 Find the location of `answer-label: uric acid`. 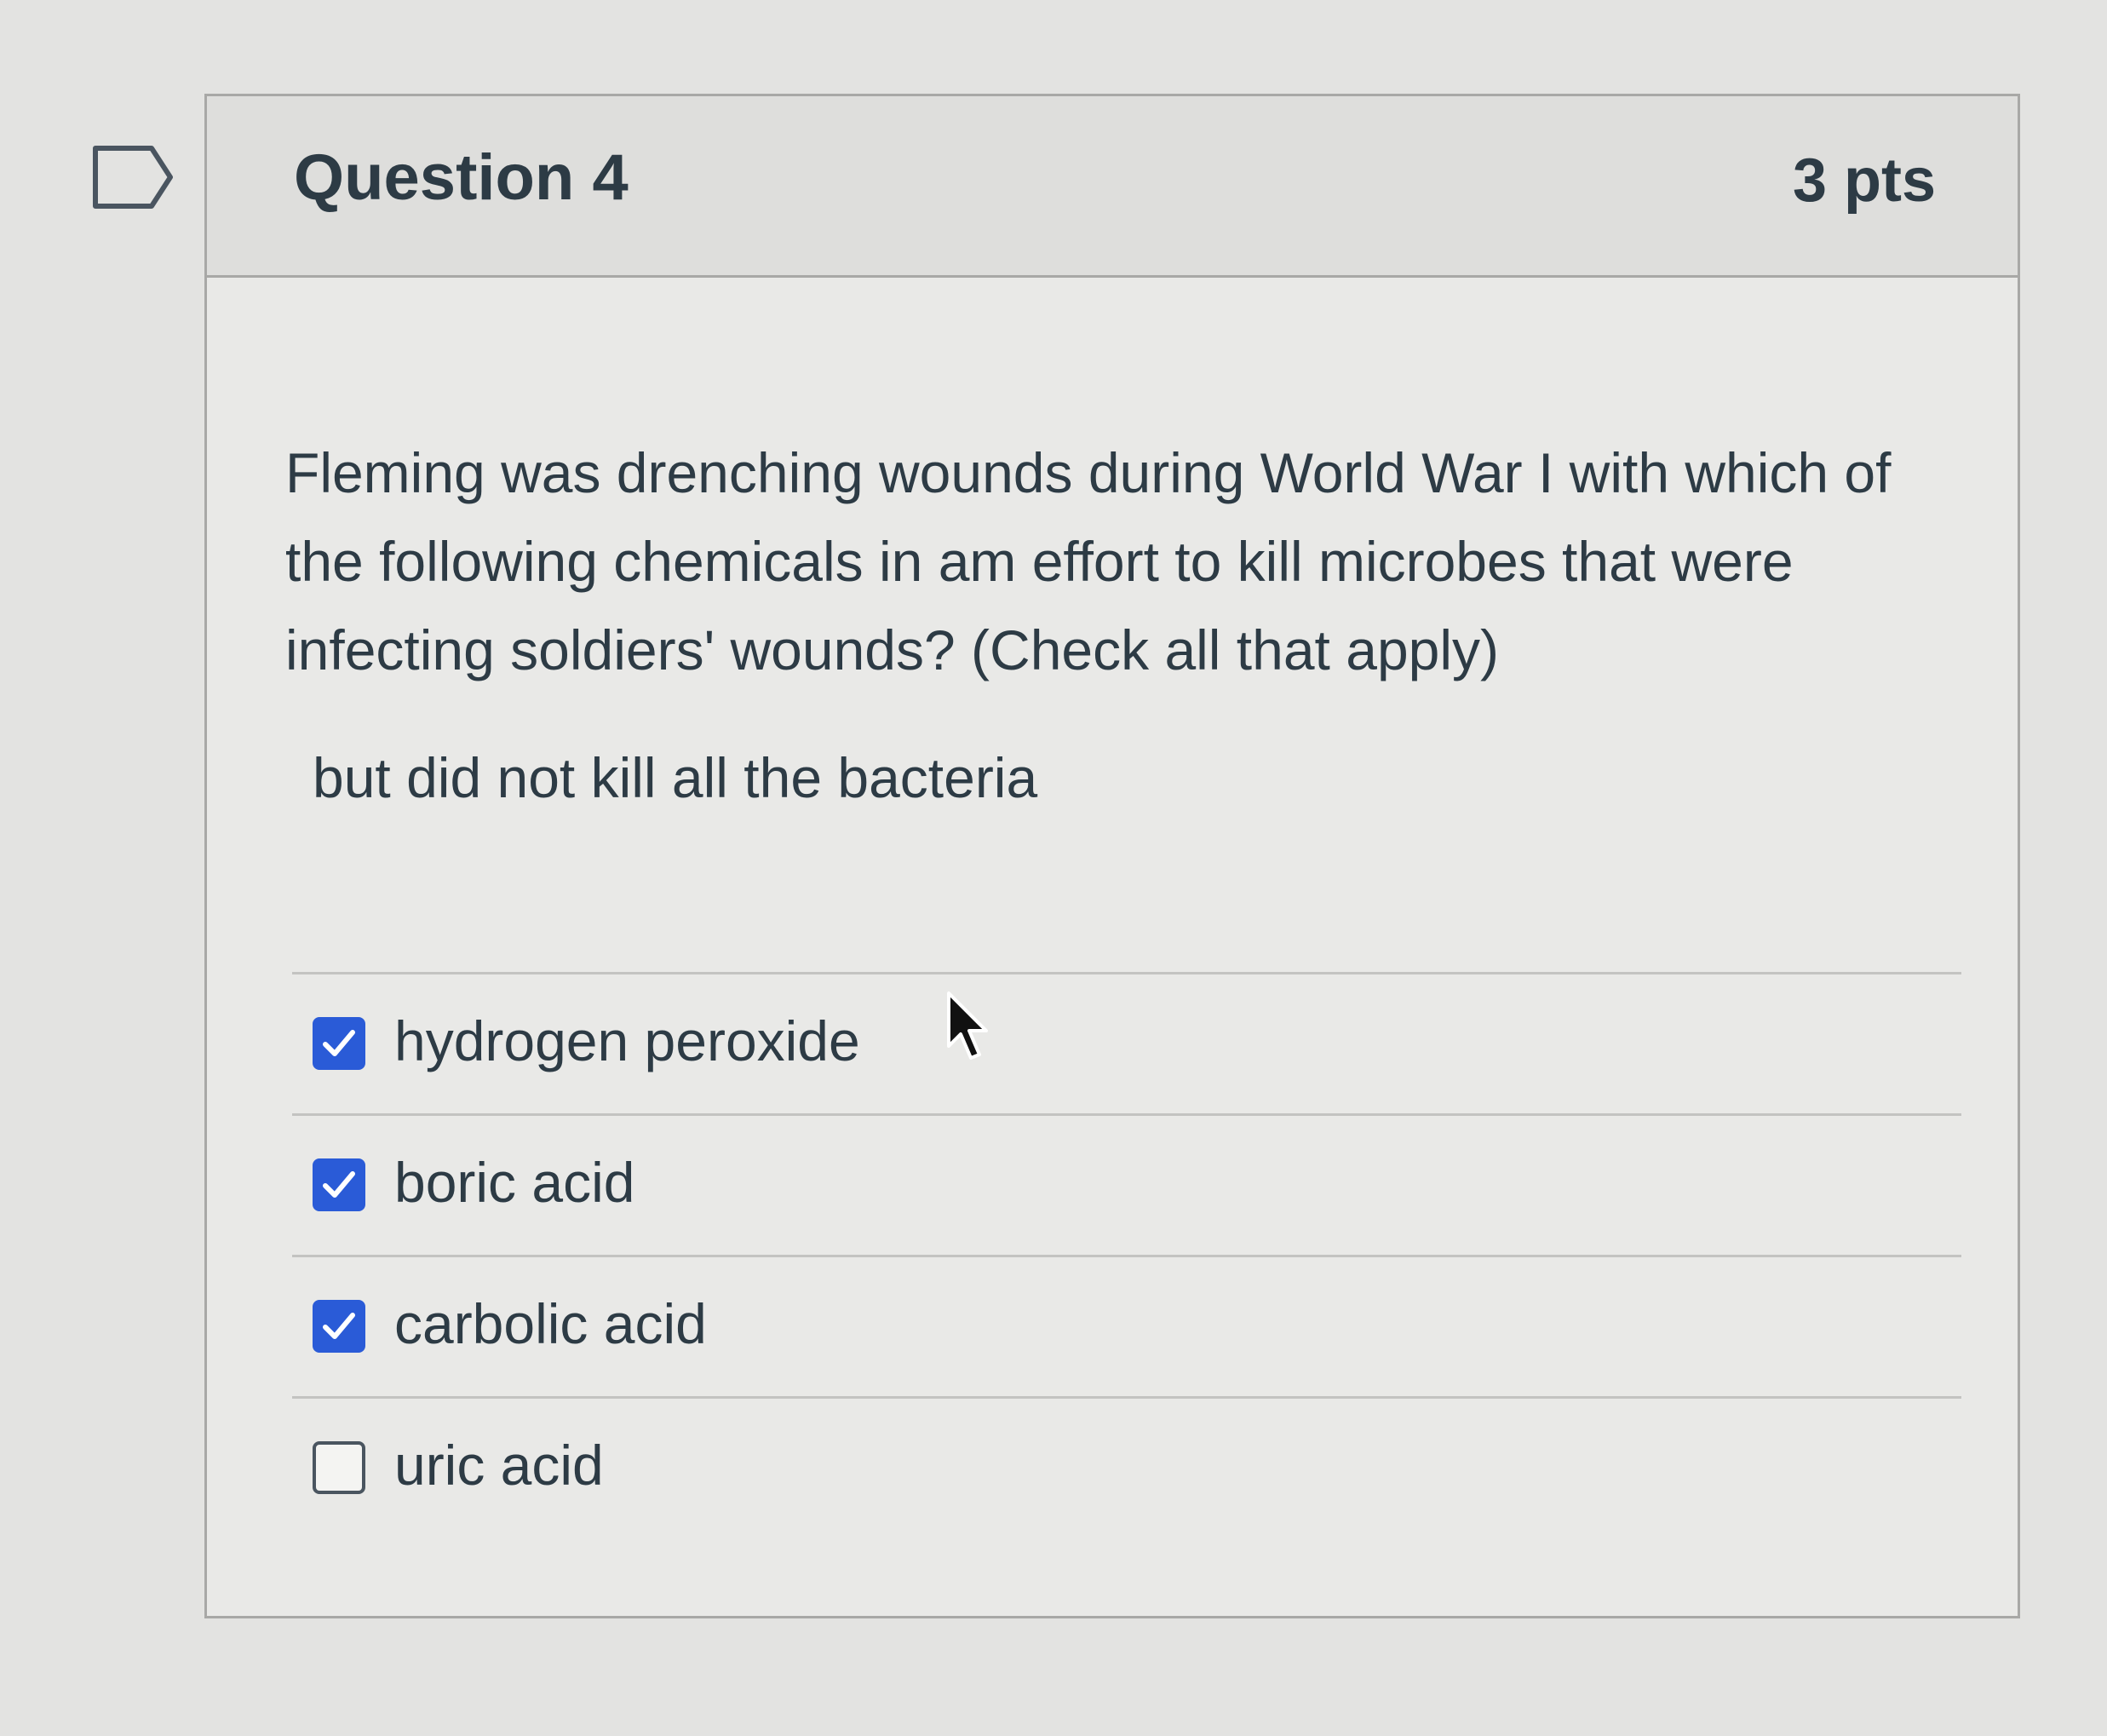

answer-label: uric acid is located at coordinates (499, 1465).